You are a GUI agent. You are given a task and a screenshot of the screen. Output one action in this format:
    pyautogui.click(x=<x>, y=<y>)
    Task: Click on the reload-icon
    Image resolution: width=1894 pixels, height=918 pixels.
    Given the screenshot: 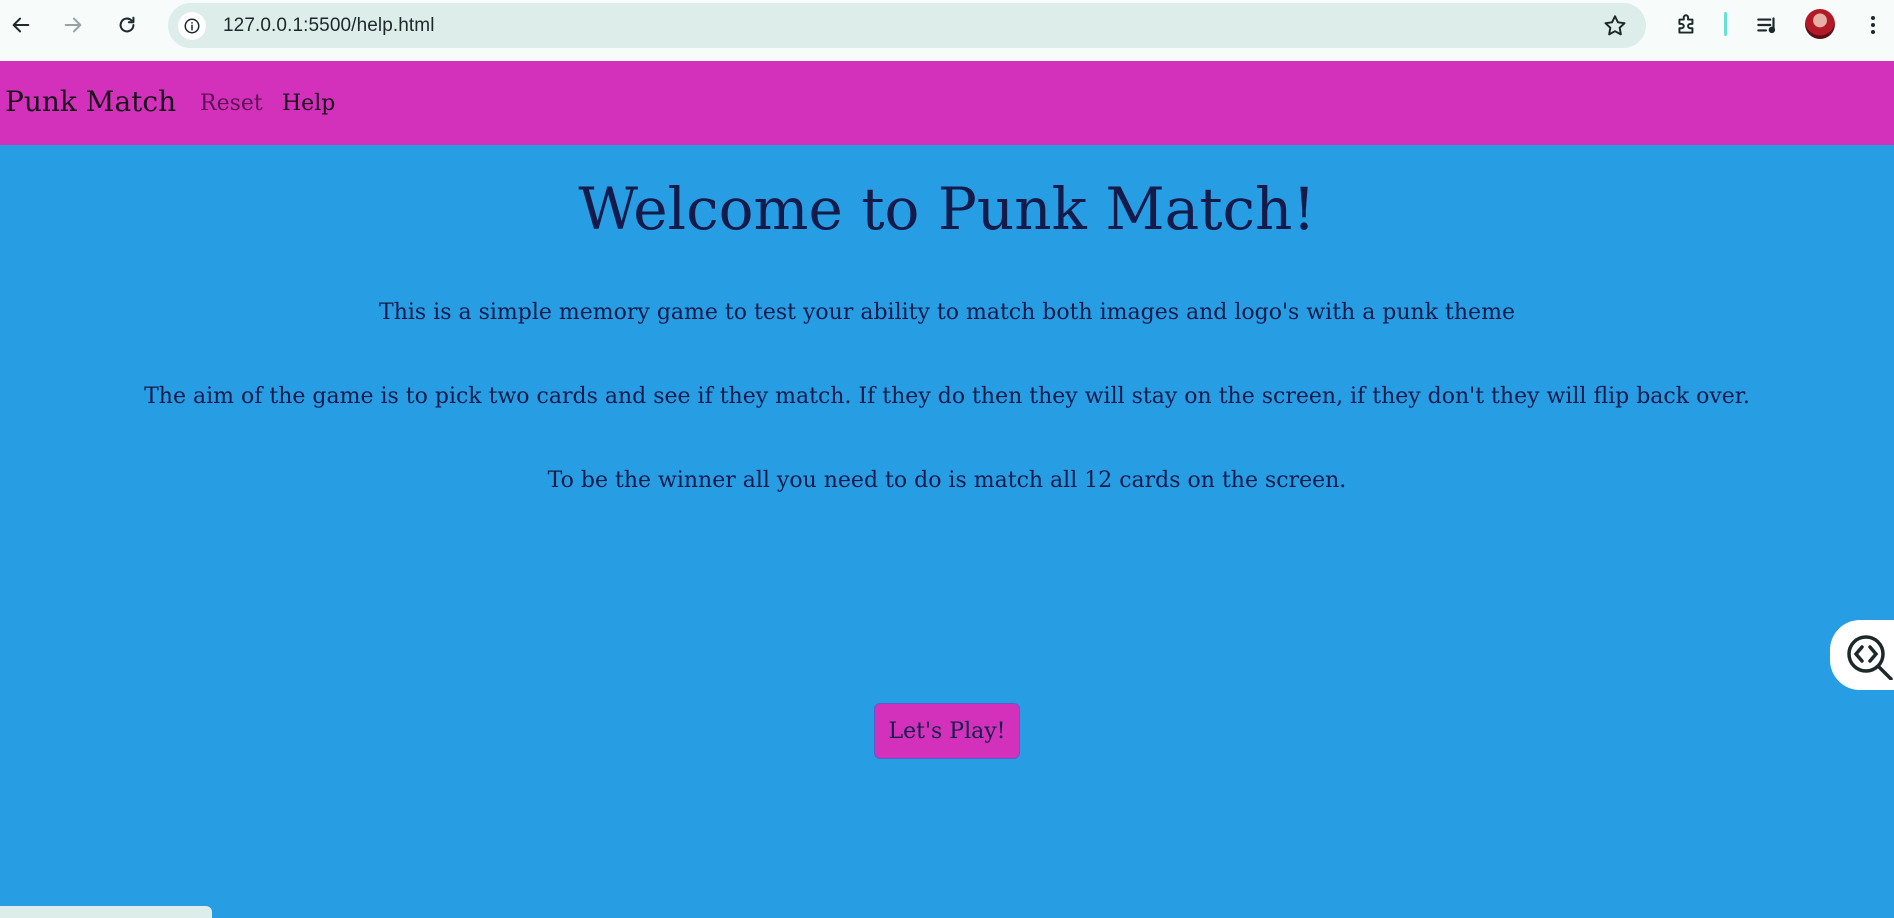 What is the action you would take?
    pyautogui.click(x=127, y=25)
    